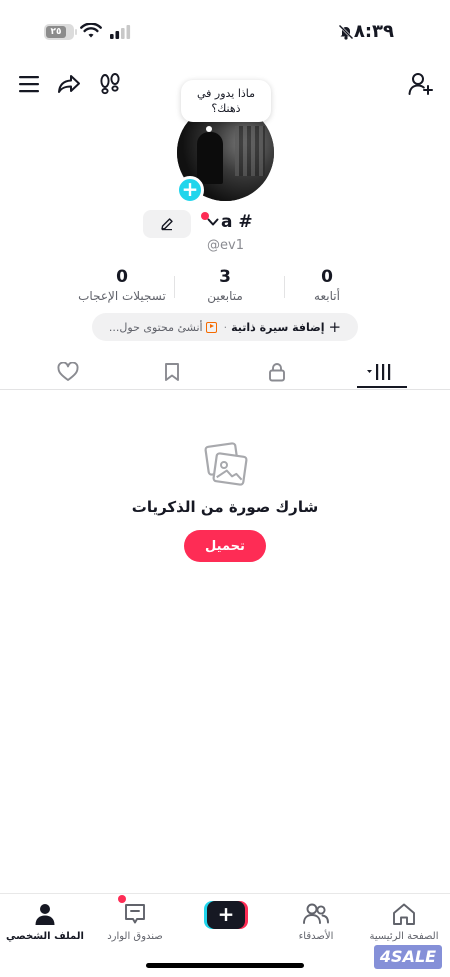 This screenshot has height=977, width=450. What do you see at coordinates (135, 936) in the screenshot?
I see `nav-inbox-label: صندوق الوارد` at bounding box center [135, 936].